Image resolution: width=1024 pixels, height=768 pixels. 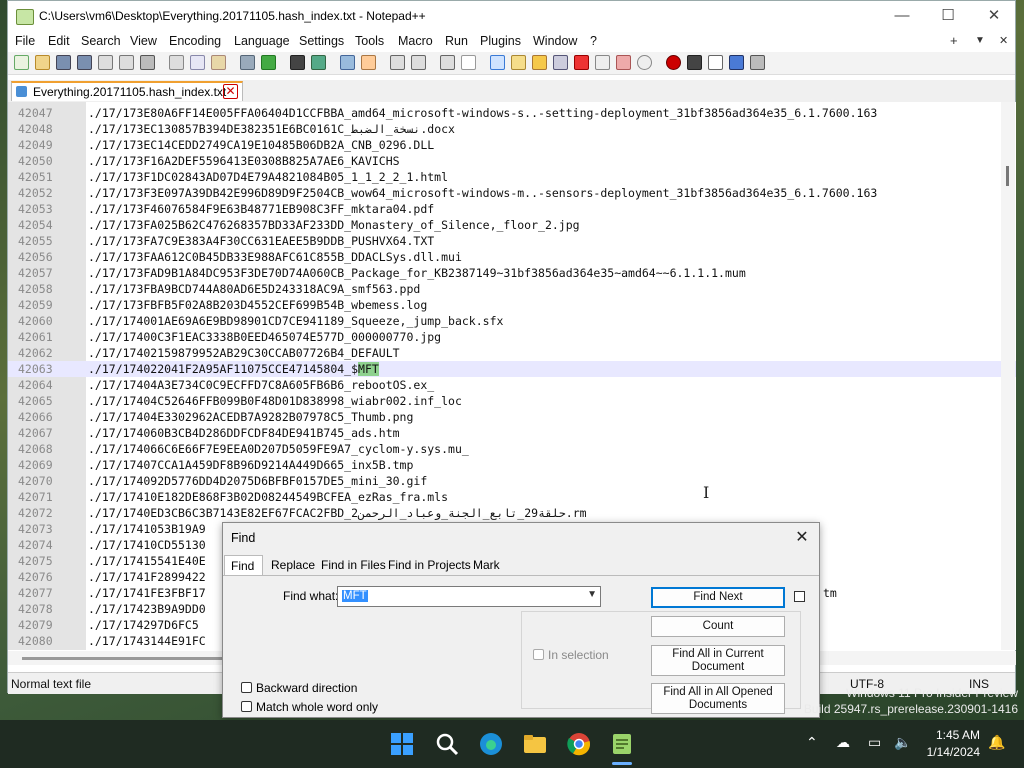 What do you see at coordinates (59, 41) in the screenshot?
I see `menu-edit: Edit` at bounding box center [59, 41].